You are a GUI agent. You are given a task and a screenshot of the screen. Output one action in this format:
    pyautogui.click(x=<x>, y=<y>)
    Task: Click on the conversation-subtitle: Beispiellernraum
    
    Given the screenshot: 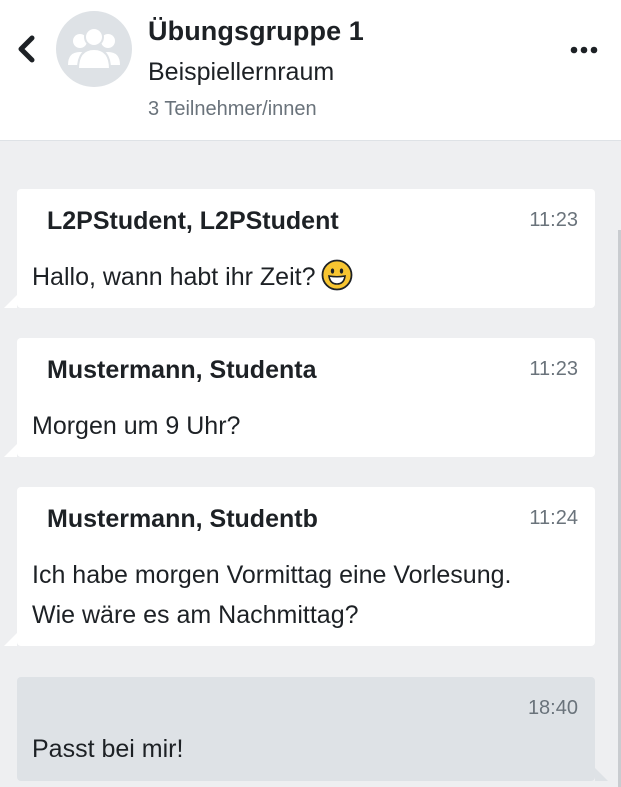 What is the action you would take?
    pyautogui.click(x=241, y=72)
    